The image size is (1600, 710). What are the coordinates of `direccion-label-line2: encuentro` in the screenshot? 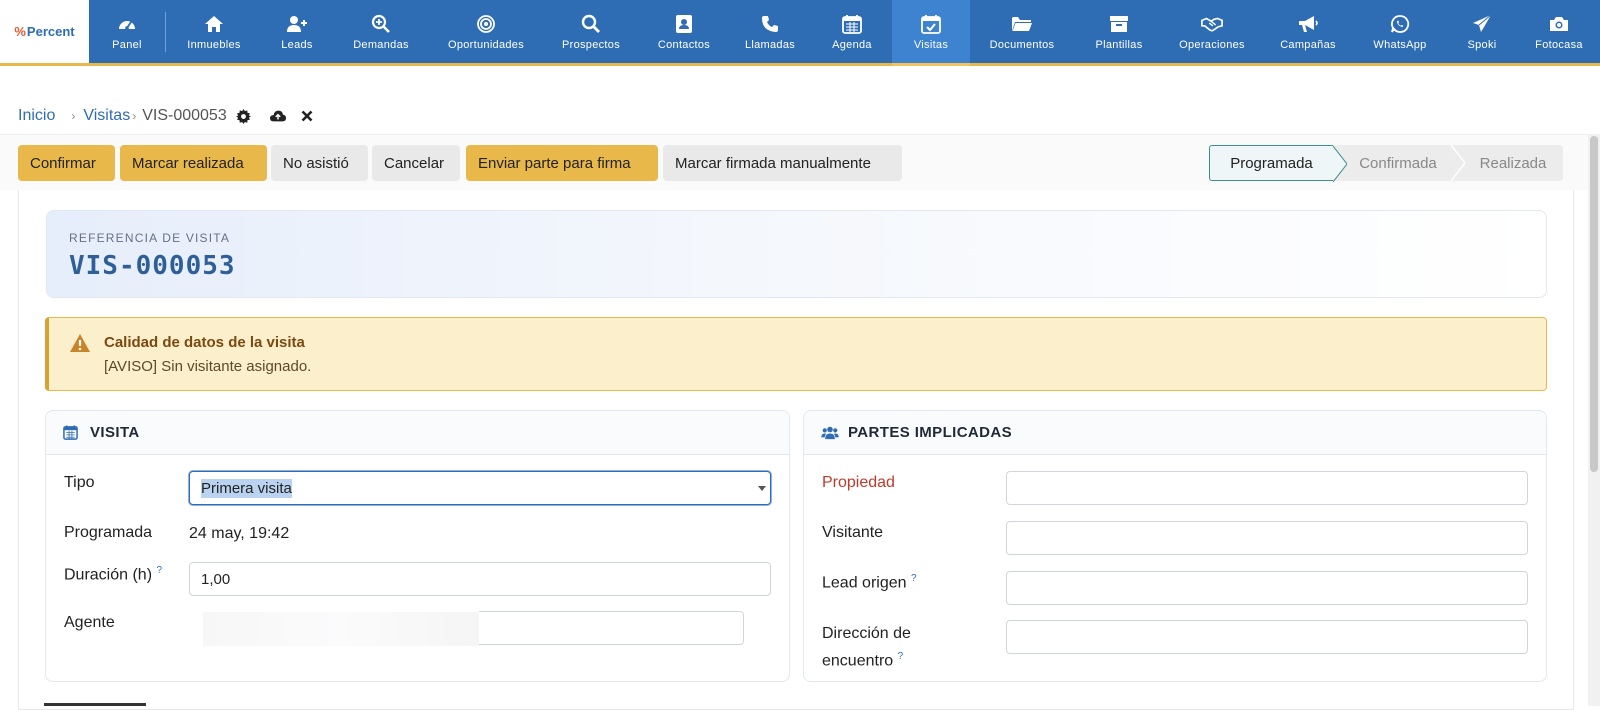 It's located at (858, 661).